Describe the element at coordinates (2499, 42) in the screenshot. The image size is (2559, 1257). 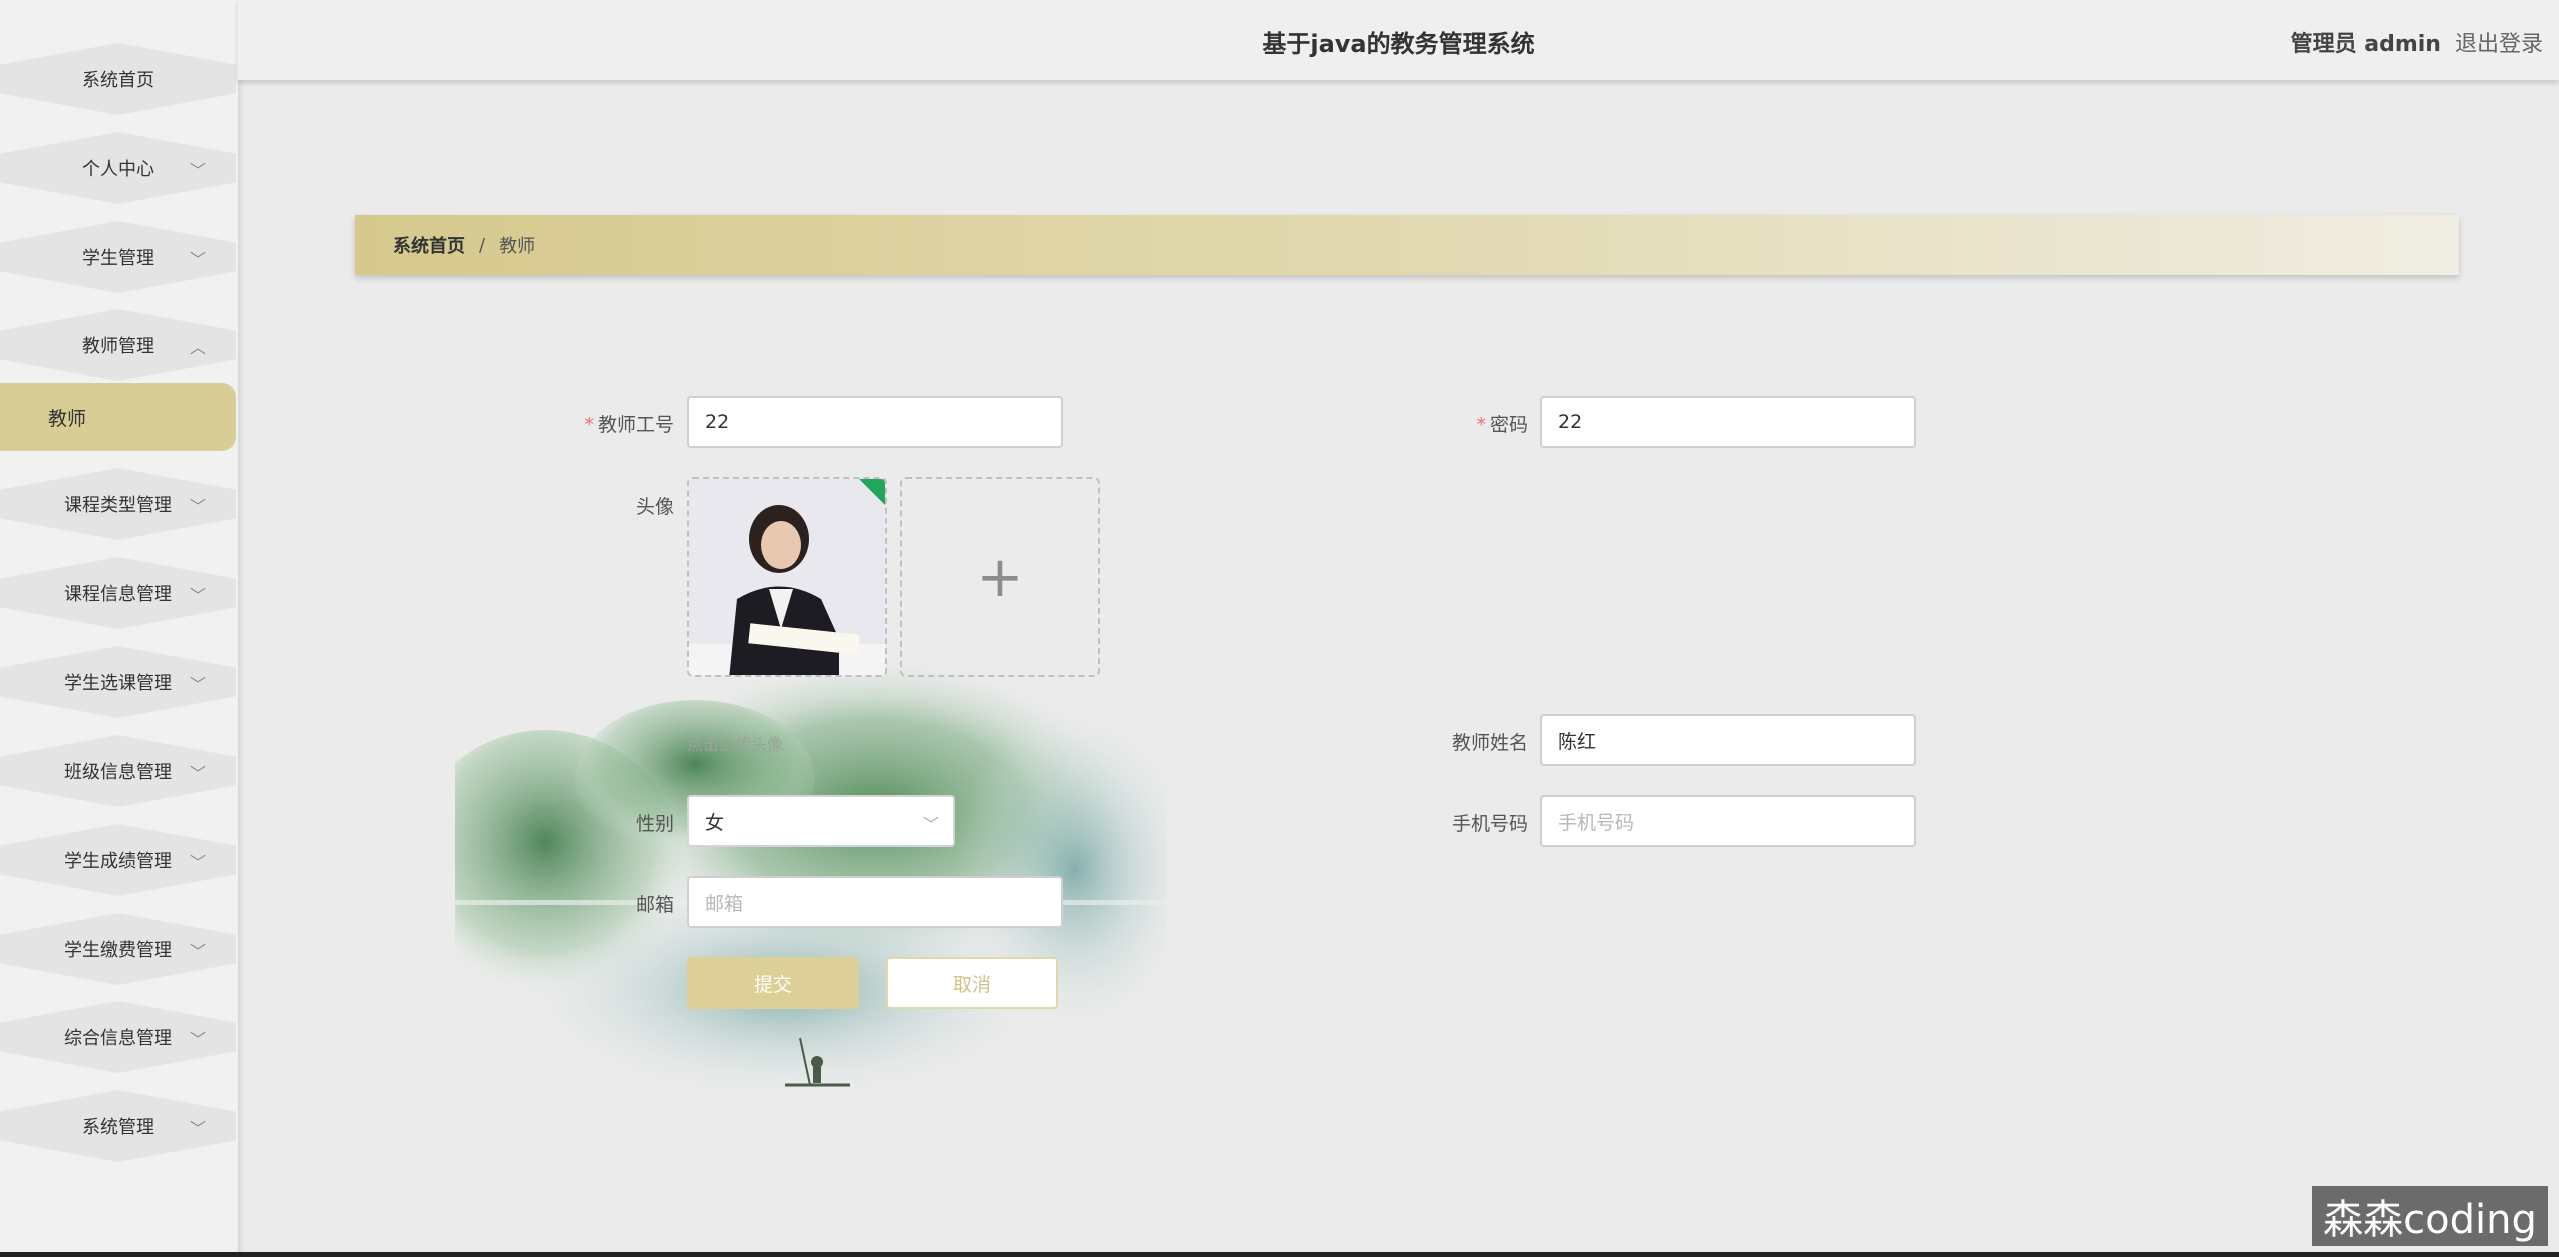
I see `logout-link: 退出登录` at that location.